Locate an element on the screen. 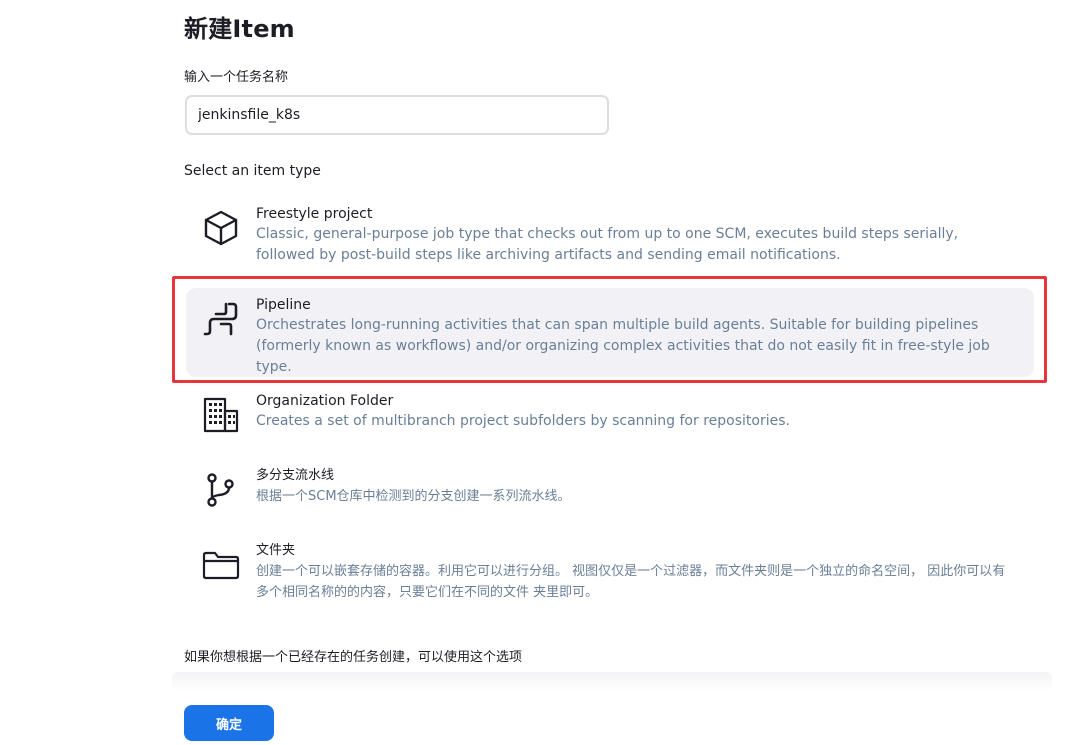  item-type-multibranch-pipeline: 多分支流水线 根据一个SCM仓库中检测到的分支创建一系列流水线。 is located at coordinates (610, 486).